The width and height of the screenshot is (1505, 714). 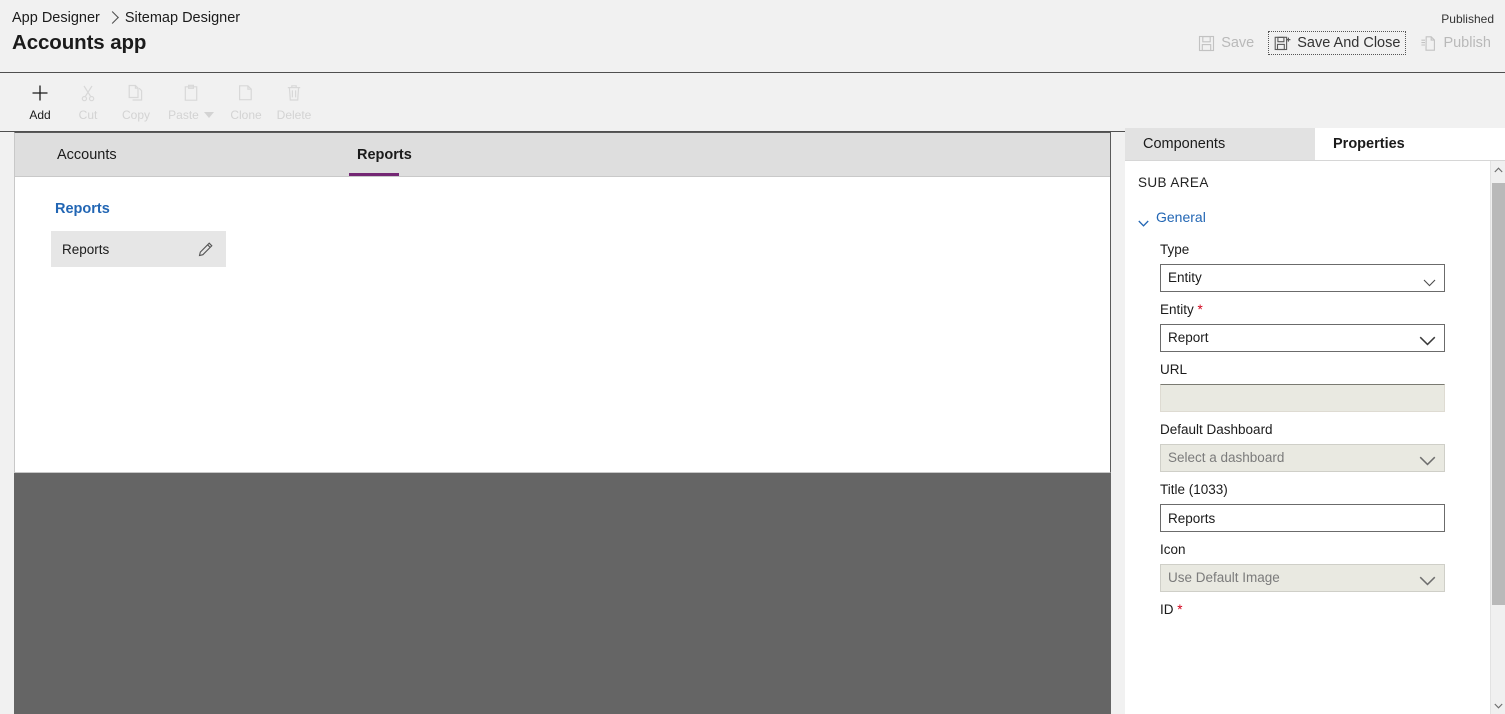 I want to click on field-default-dashboard-control: Select a dashboard, so click(x=1302, y=458).